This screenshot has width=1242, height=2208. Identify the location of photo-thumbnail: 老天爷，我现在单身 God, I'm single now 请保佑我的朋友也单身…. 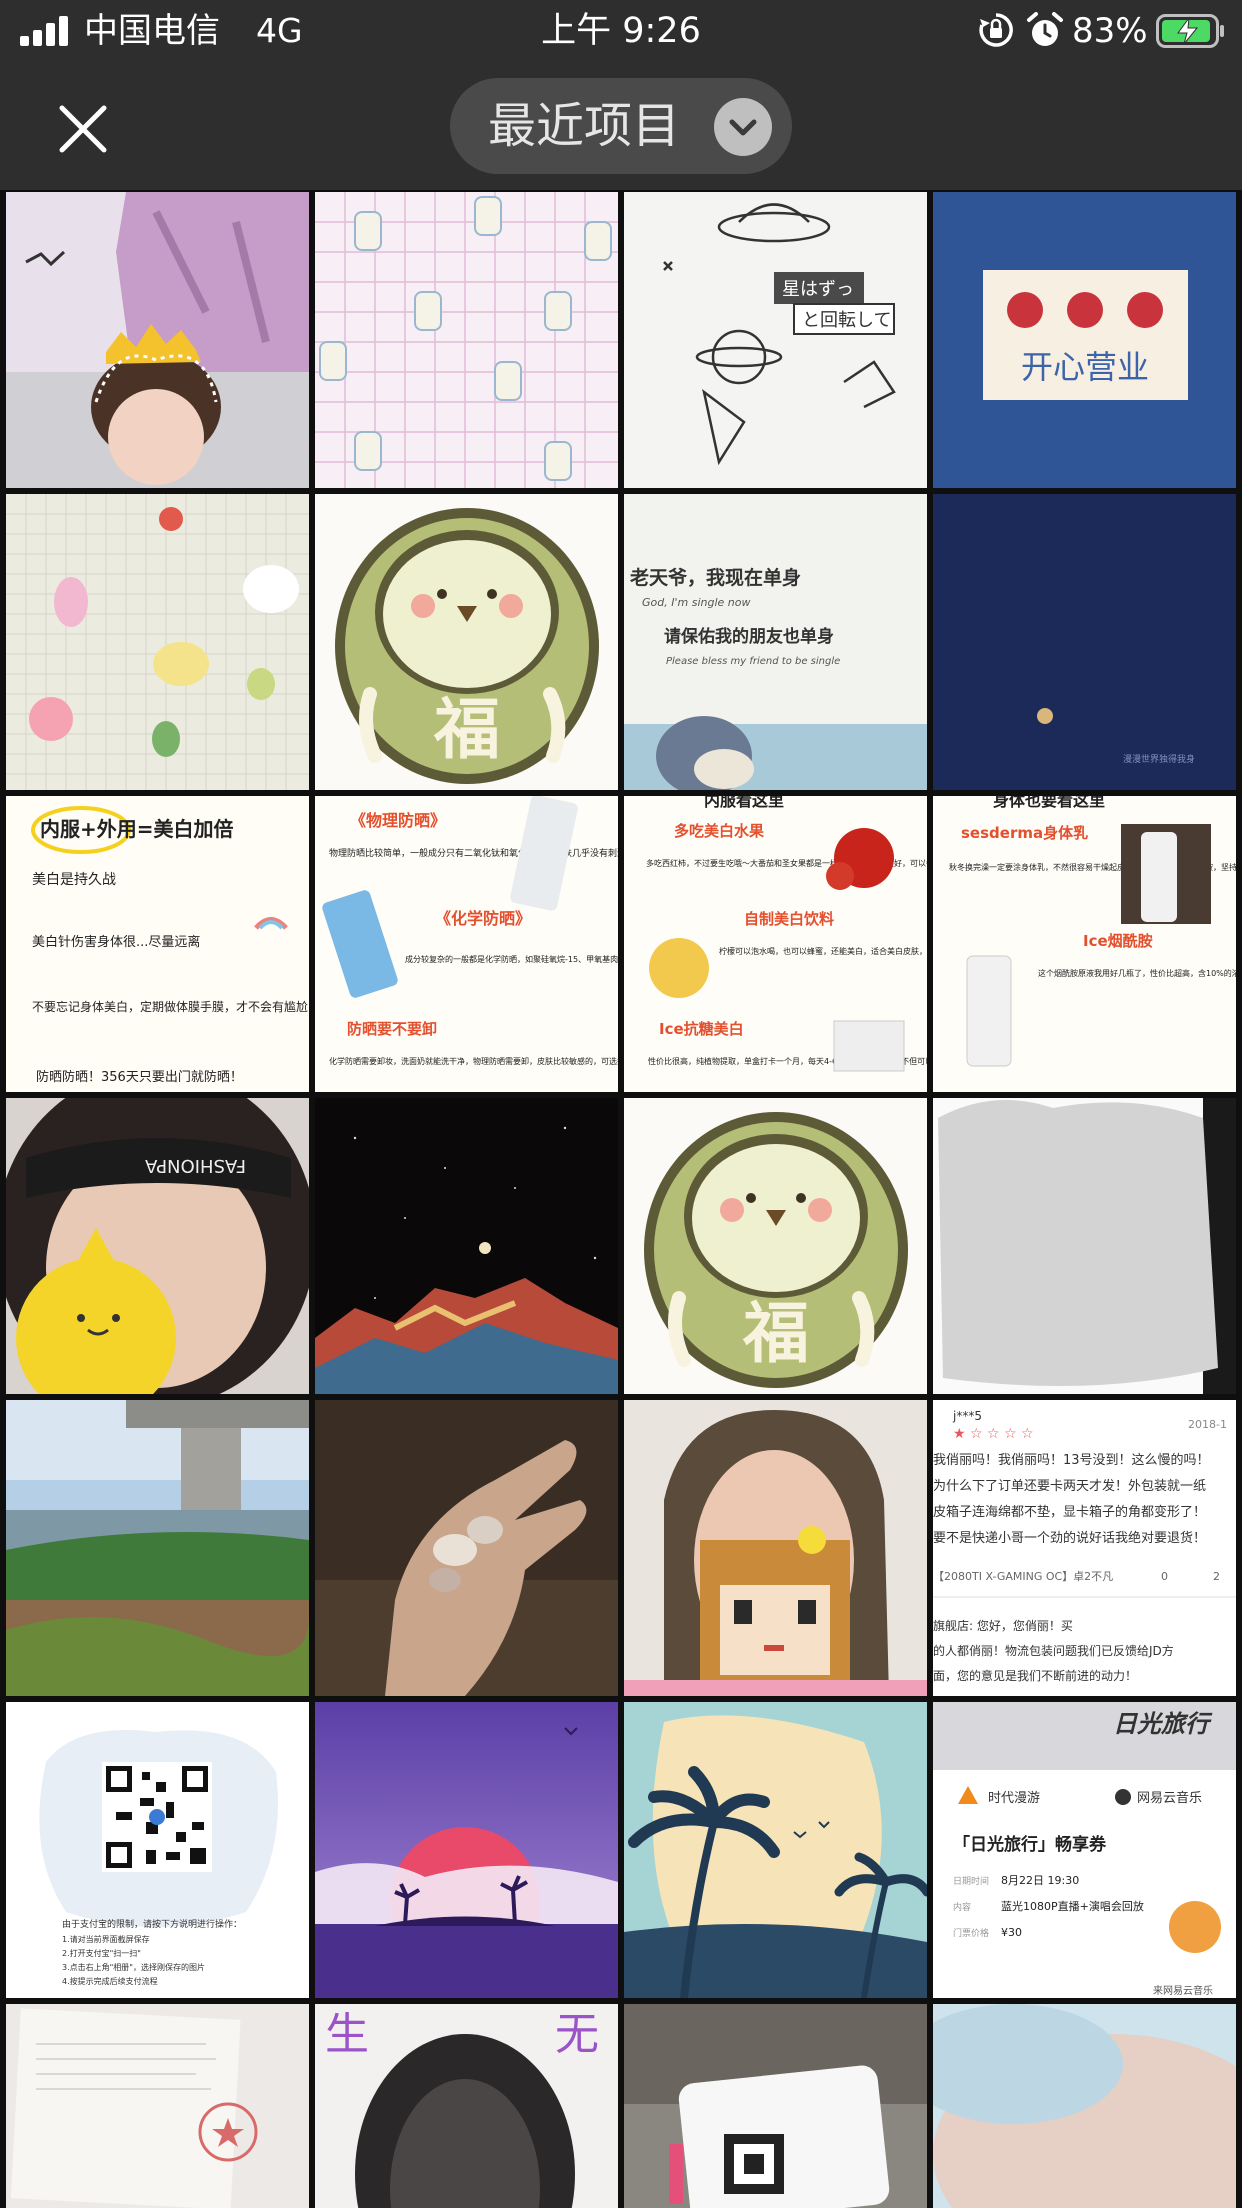
(775, 642).